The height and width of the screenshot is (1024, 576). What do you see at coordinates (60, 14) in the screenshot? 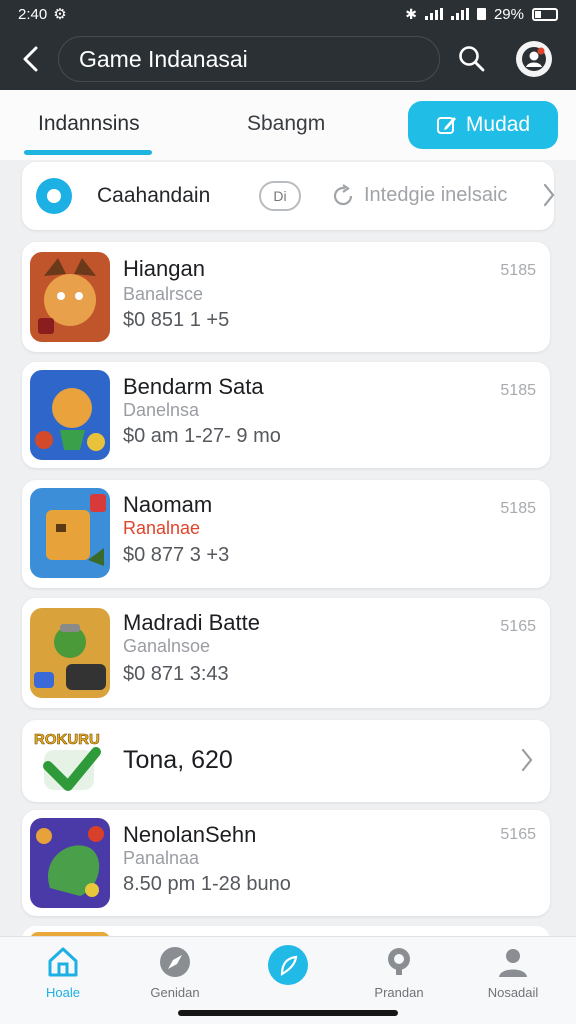
I see `settings-icon: ⚙` at bounding box center [60, 14].